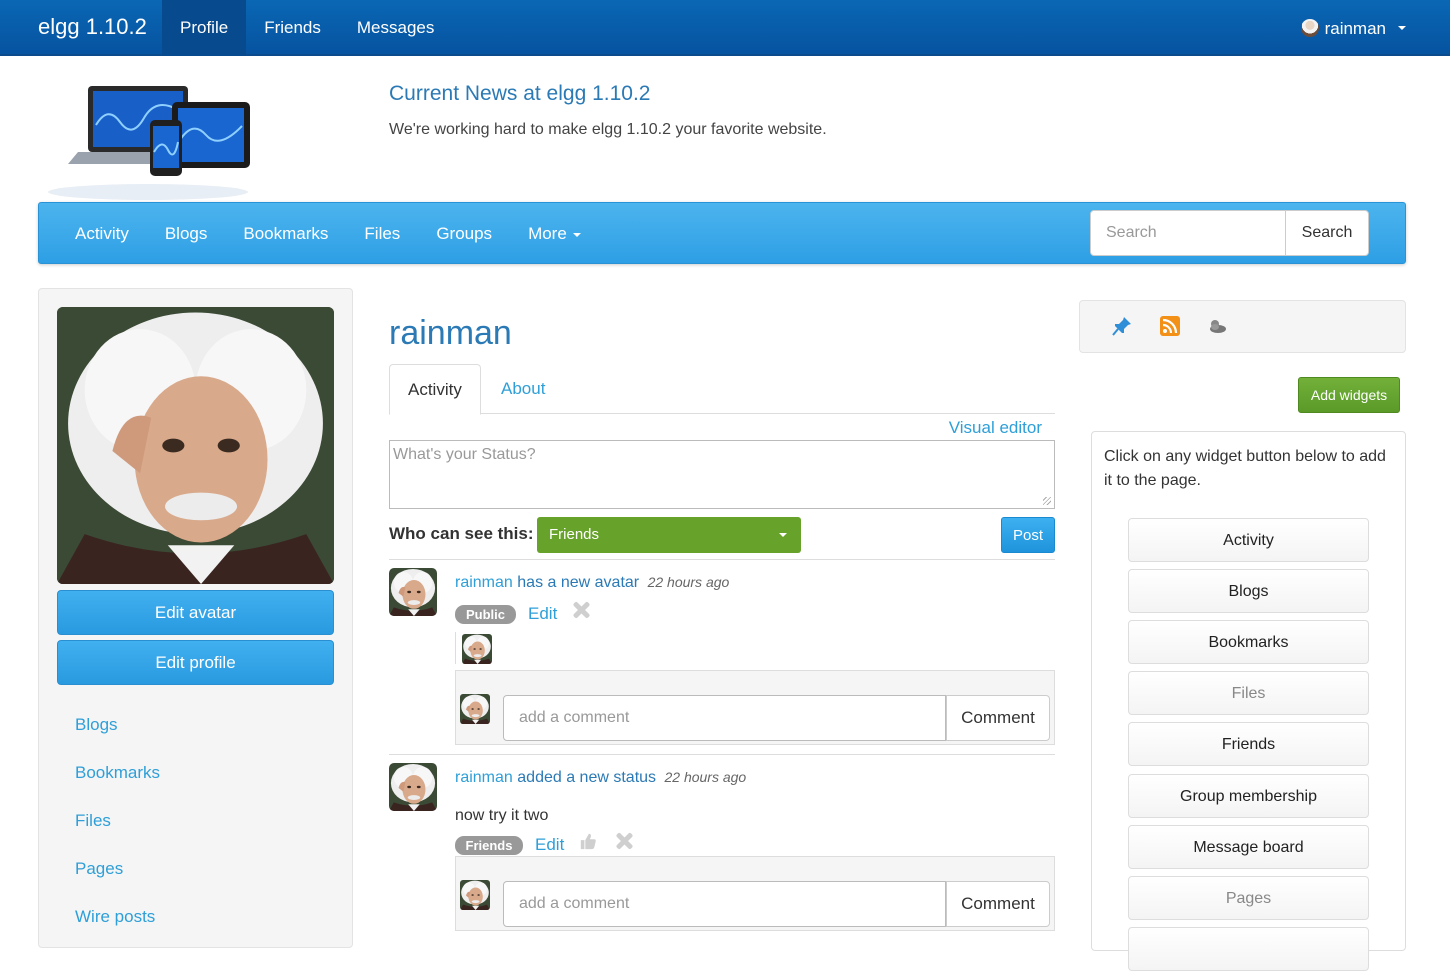  Describe the element at coordinates (285, 234) in the screenshot. I see `menu-bookmarks: Bookmarks` at that location.